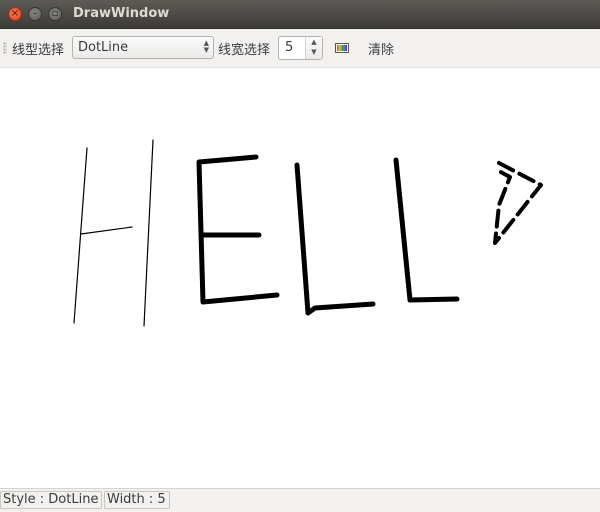 The width and height of the screenshot is (600, 512). I want to click on minimize-icon: –, so click(35, 13).